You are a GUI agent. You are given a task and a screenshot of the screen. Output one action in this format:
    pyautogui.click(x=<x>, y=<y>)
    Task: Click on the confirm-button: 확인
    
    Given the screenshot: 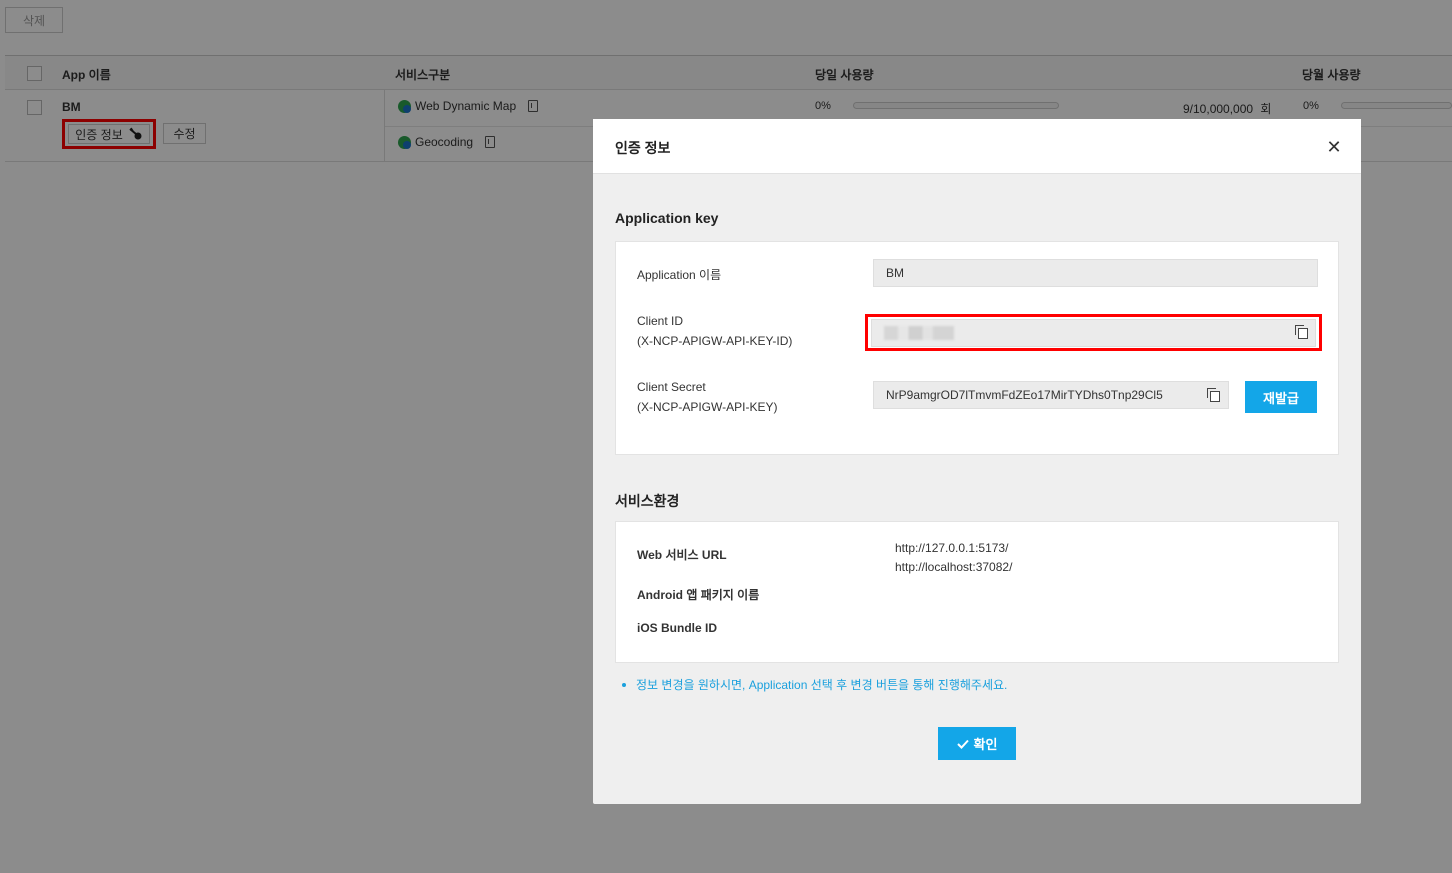 What is the action you would take?
    pyautogui.click(x=977, y=743)
    